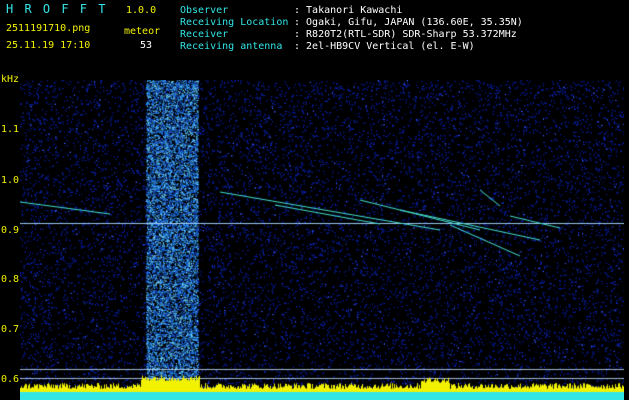 The image size is (629, 400). I want to click on app-title: H R O F F T, so click(57, 9).